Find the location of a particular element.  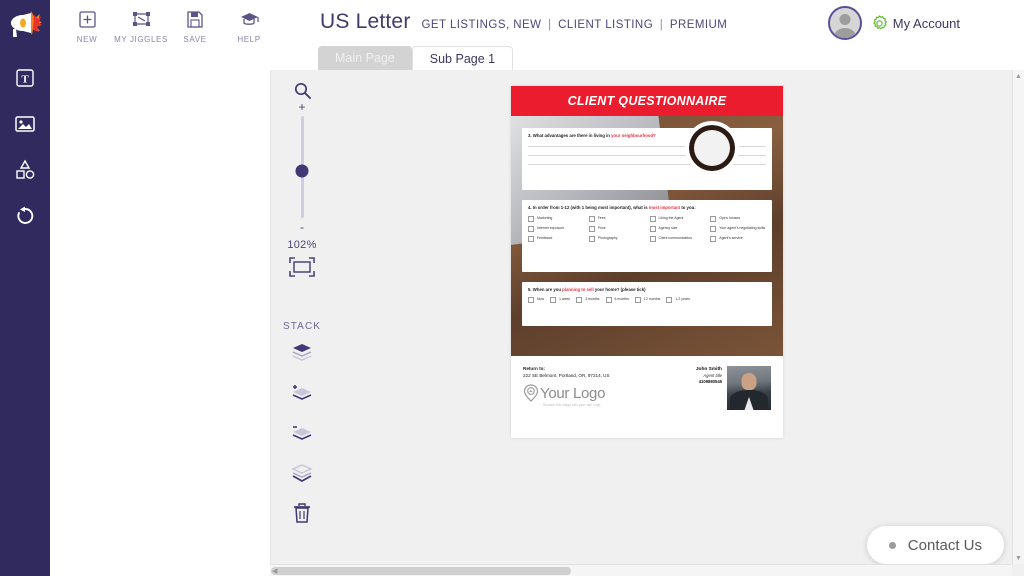

bring-to-front-button is located at coordinates (302, 353).